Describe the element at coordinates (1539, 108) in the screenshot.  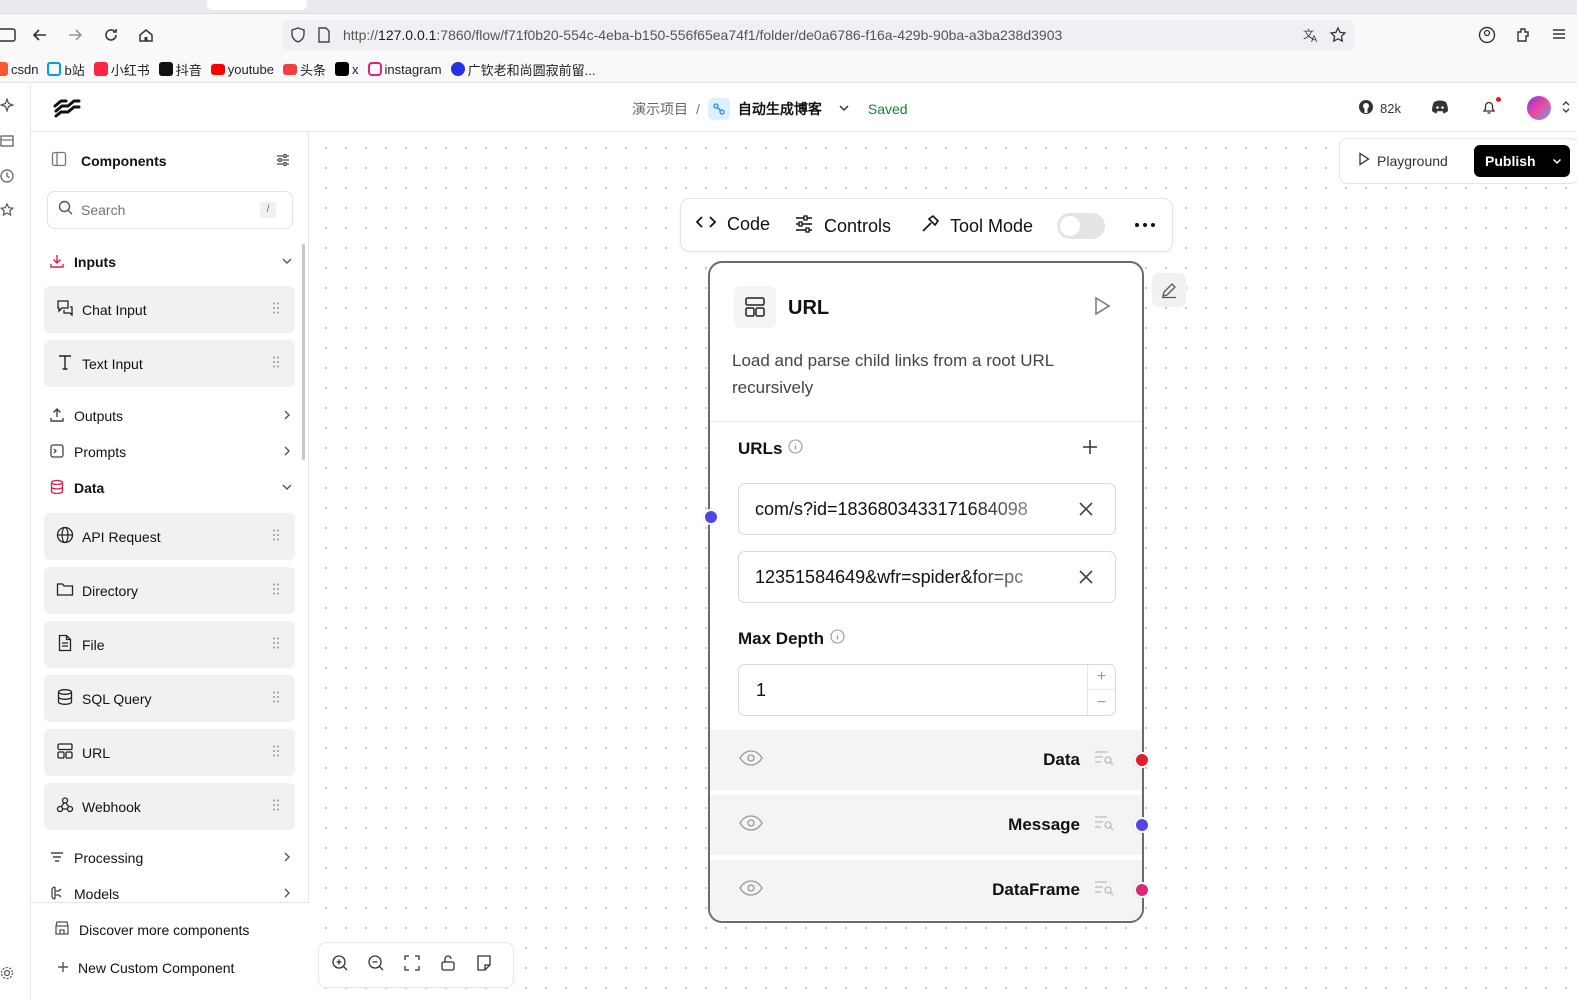
I see `user-avatar` at that location.